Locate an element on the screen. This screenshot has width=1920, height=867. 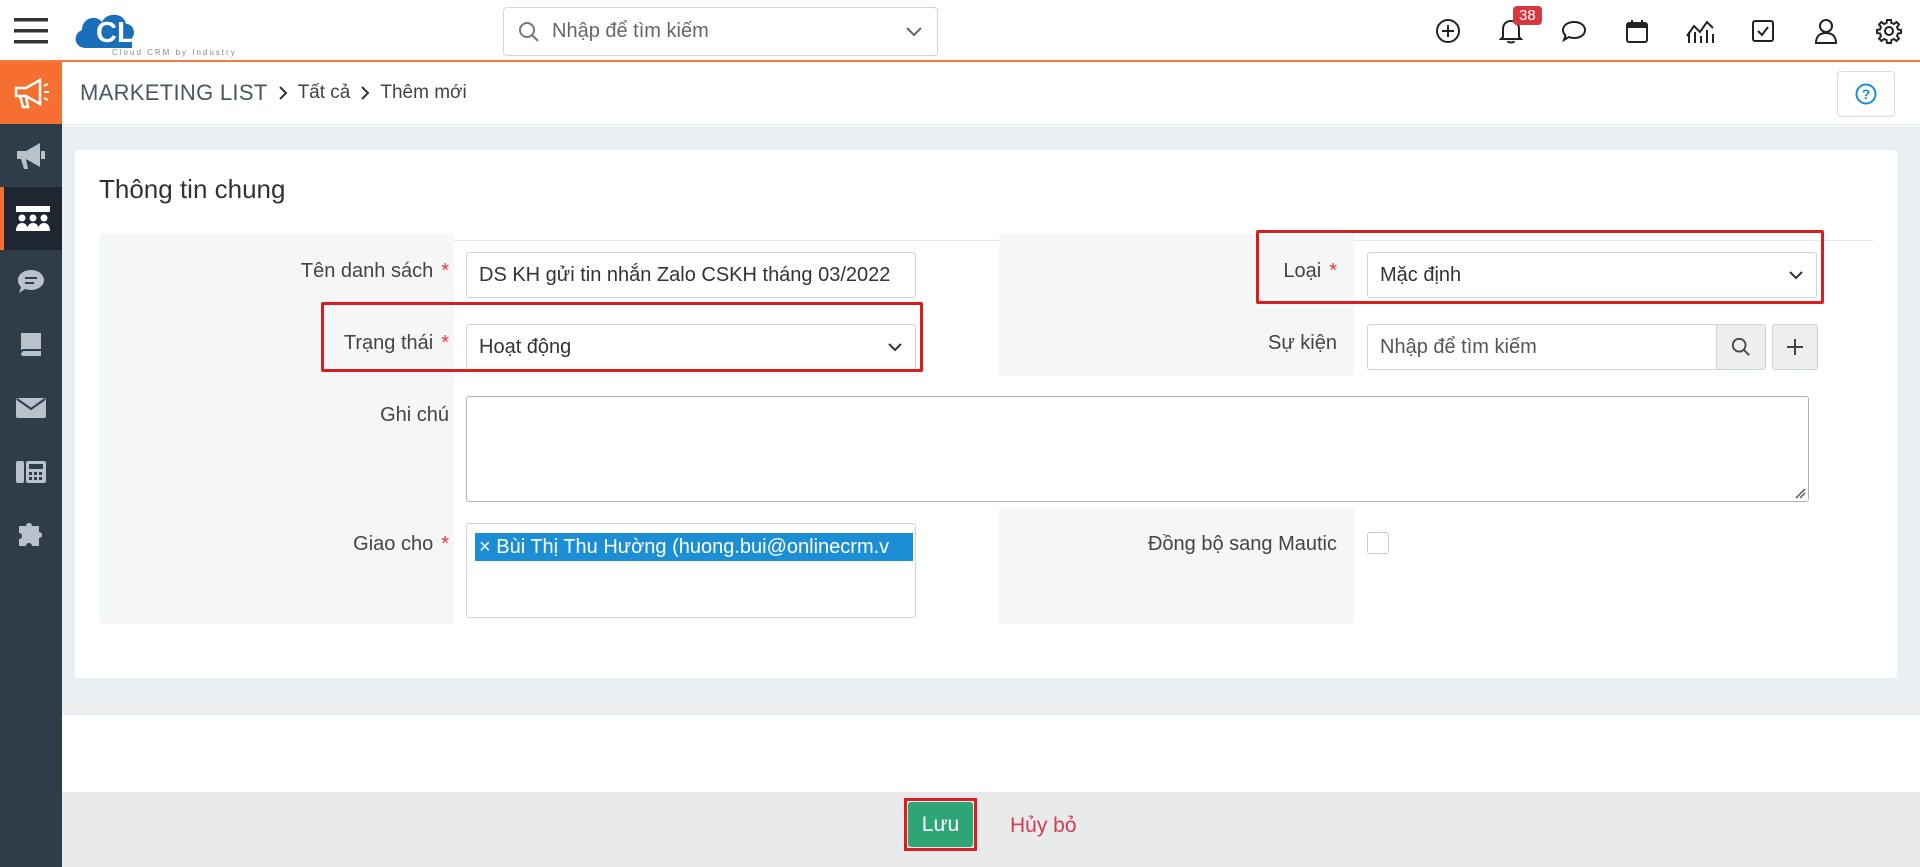
puzzle-icon is located at coordinates (30, 534).